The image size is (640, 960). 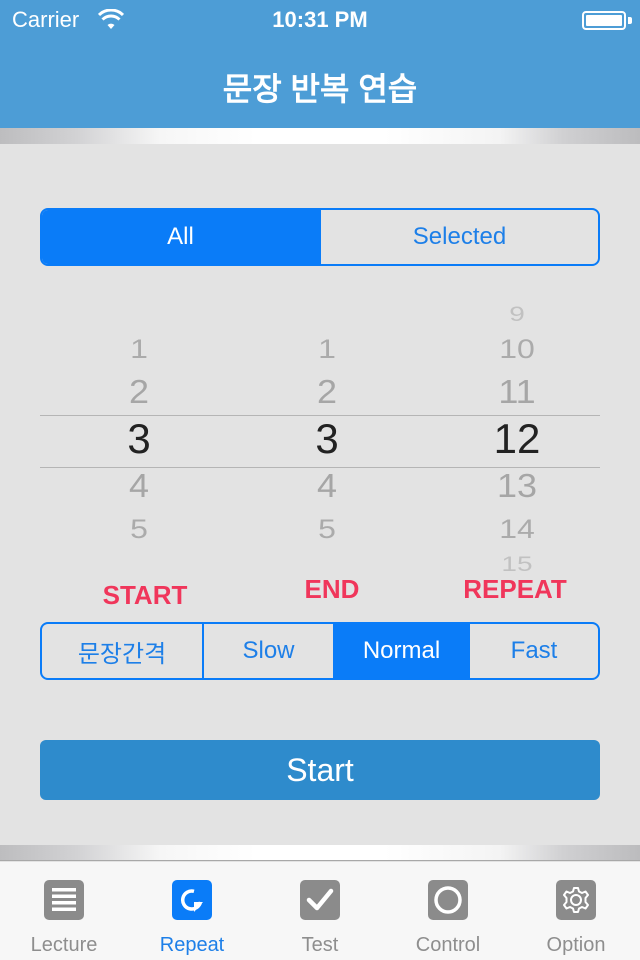 What do you see at coordinates (267, 651) in the screenshot?
I see `segment-slow: Slow` at bounding box center [267, 651].